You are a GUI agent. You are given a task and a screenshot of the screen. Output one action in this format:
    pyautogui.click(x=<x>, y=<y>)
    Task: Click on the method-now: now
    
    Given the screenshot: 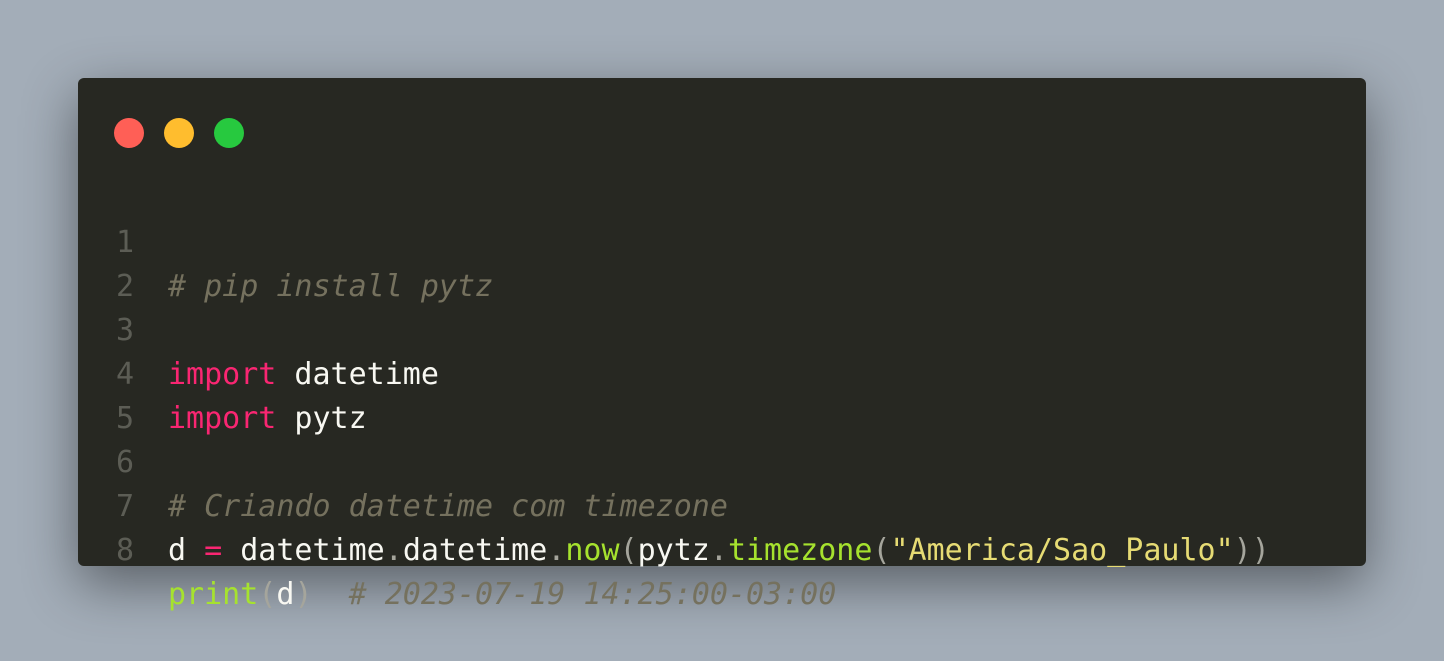 What is the action you would take?
    pyautogui.click(x=592, y=550)
    